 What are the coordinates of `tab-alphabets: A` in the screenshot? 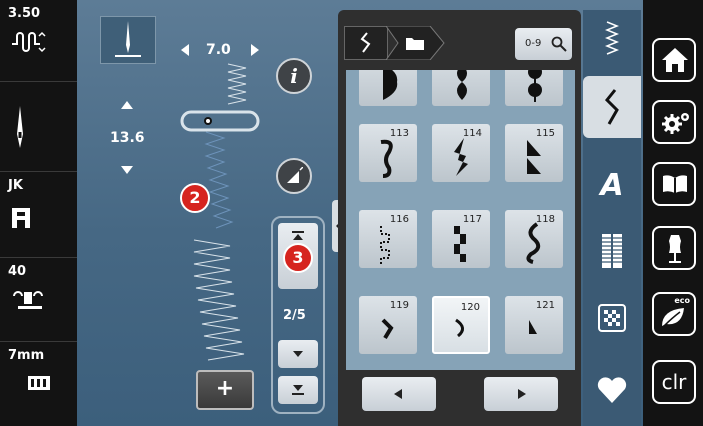 It's located at (612, 188).